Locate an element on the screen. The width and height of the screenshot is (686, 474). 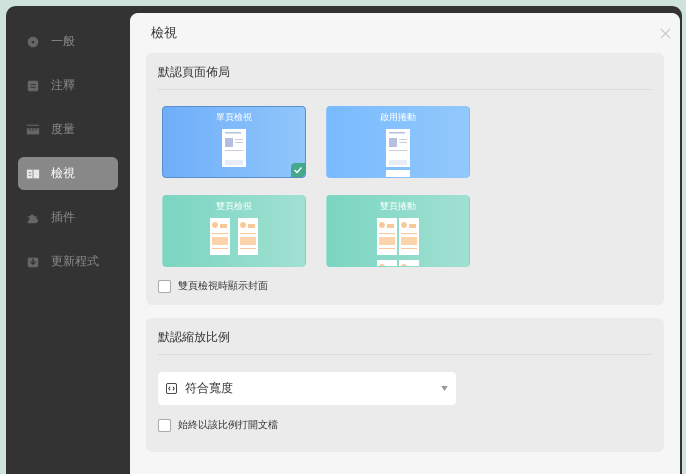
layout-option: 單頁檢視 is located at coordinates (234, 142).